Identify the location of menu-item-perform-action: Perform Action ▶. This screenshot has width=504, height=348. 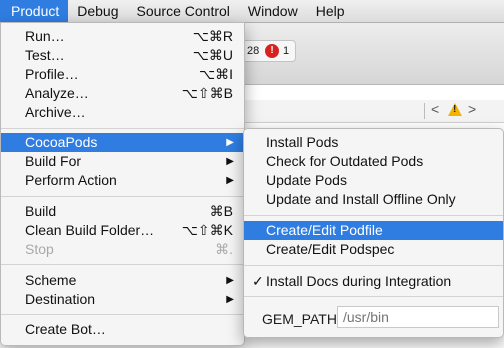
(122, 180).